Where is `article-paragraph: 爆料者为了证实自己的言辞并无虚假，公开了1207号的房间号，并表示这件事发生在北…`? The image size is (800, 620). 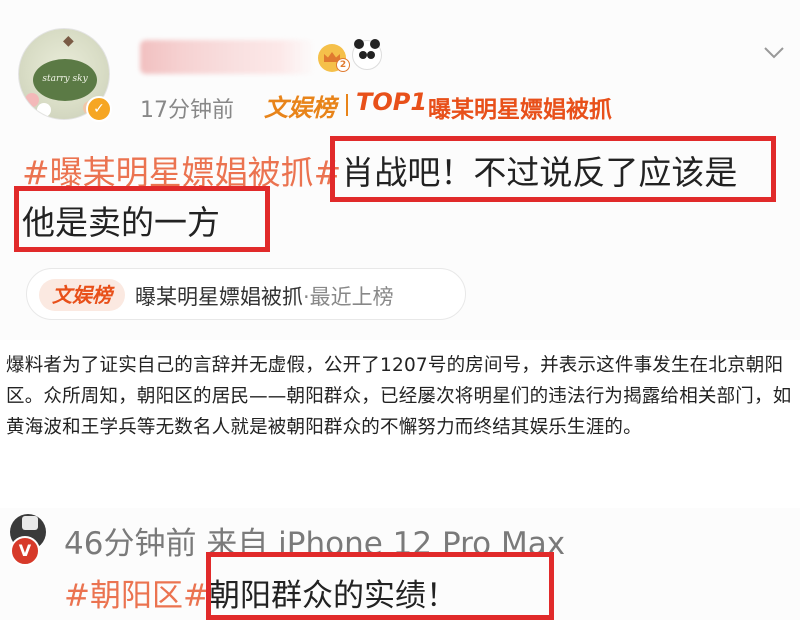
article-paragraph: 爆料者为了证实自己的言辞并无虚假，公开了1207号的房间号，并表示这件事发生在北… is located at coordinates (399, 396).